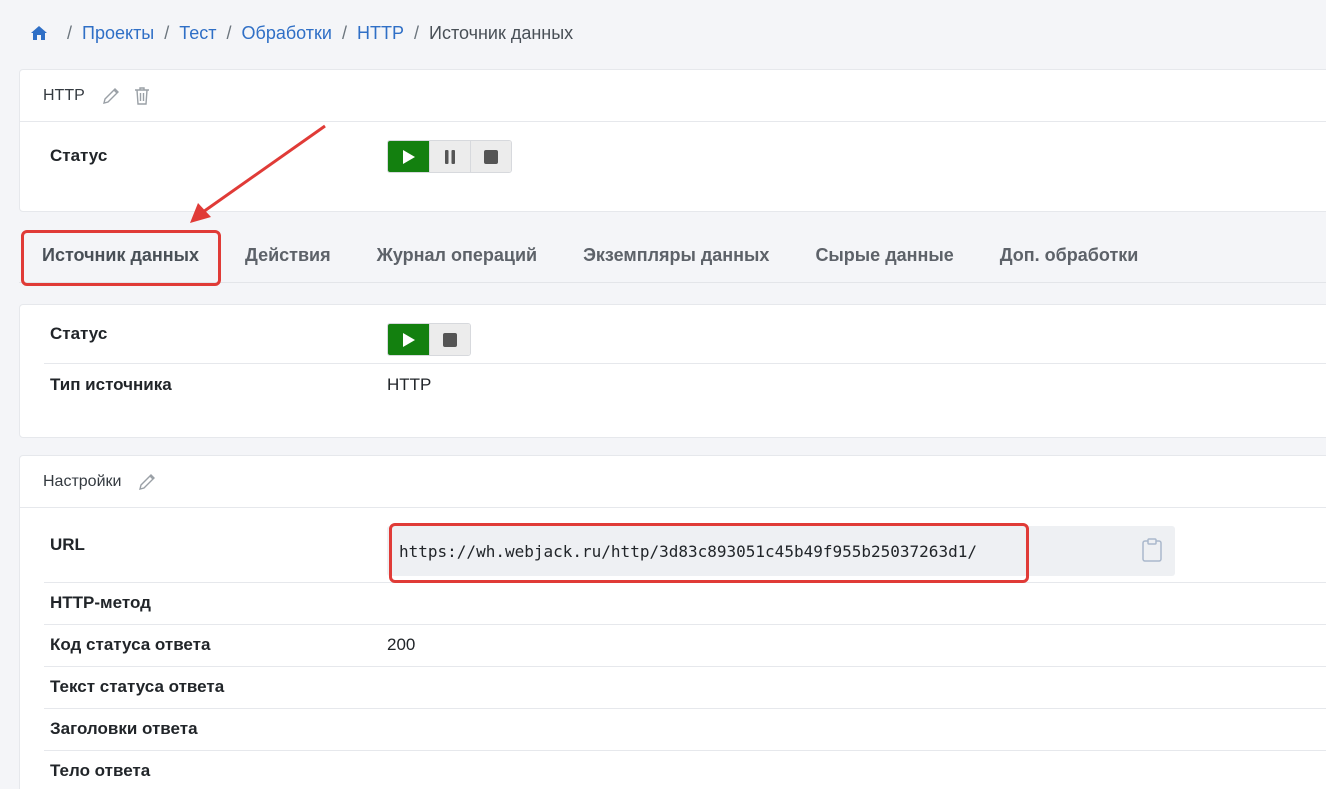 This screenshot has height=789, width=1326. What do you see at coordinates (884, 255) in the screenshot?
I see `tab-raw-data: Сырые данные` at bounding box center [884, 255].